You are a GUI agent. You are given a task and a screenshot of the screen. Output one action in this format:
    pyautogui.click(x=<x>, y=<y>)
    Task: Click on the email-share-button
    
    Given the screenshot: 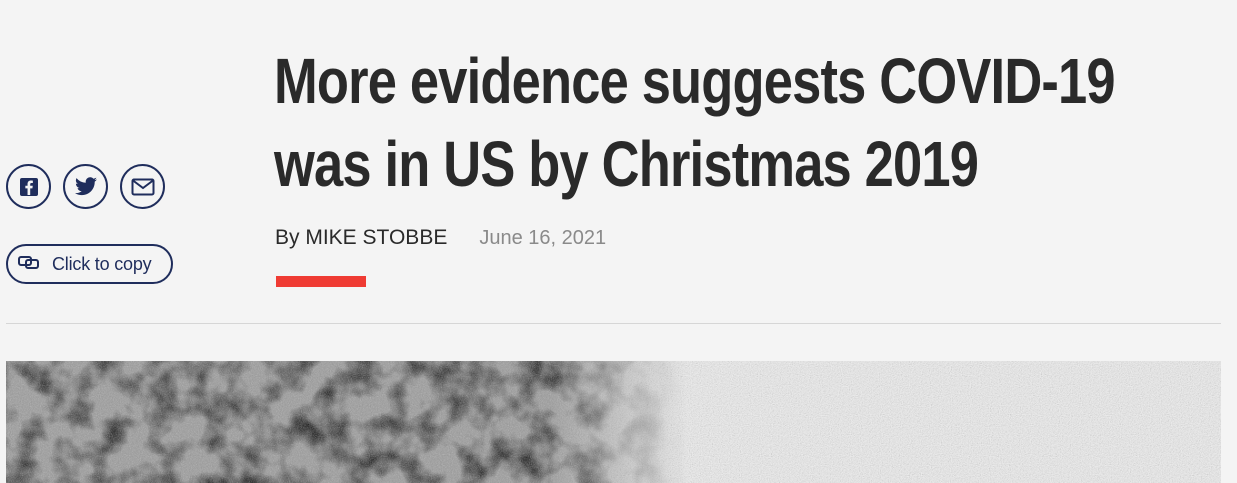 What is the action you would take?
    pyautogui.click(x=142, y=186)
    